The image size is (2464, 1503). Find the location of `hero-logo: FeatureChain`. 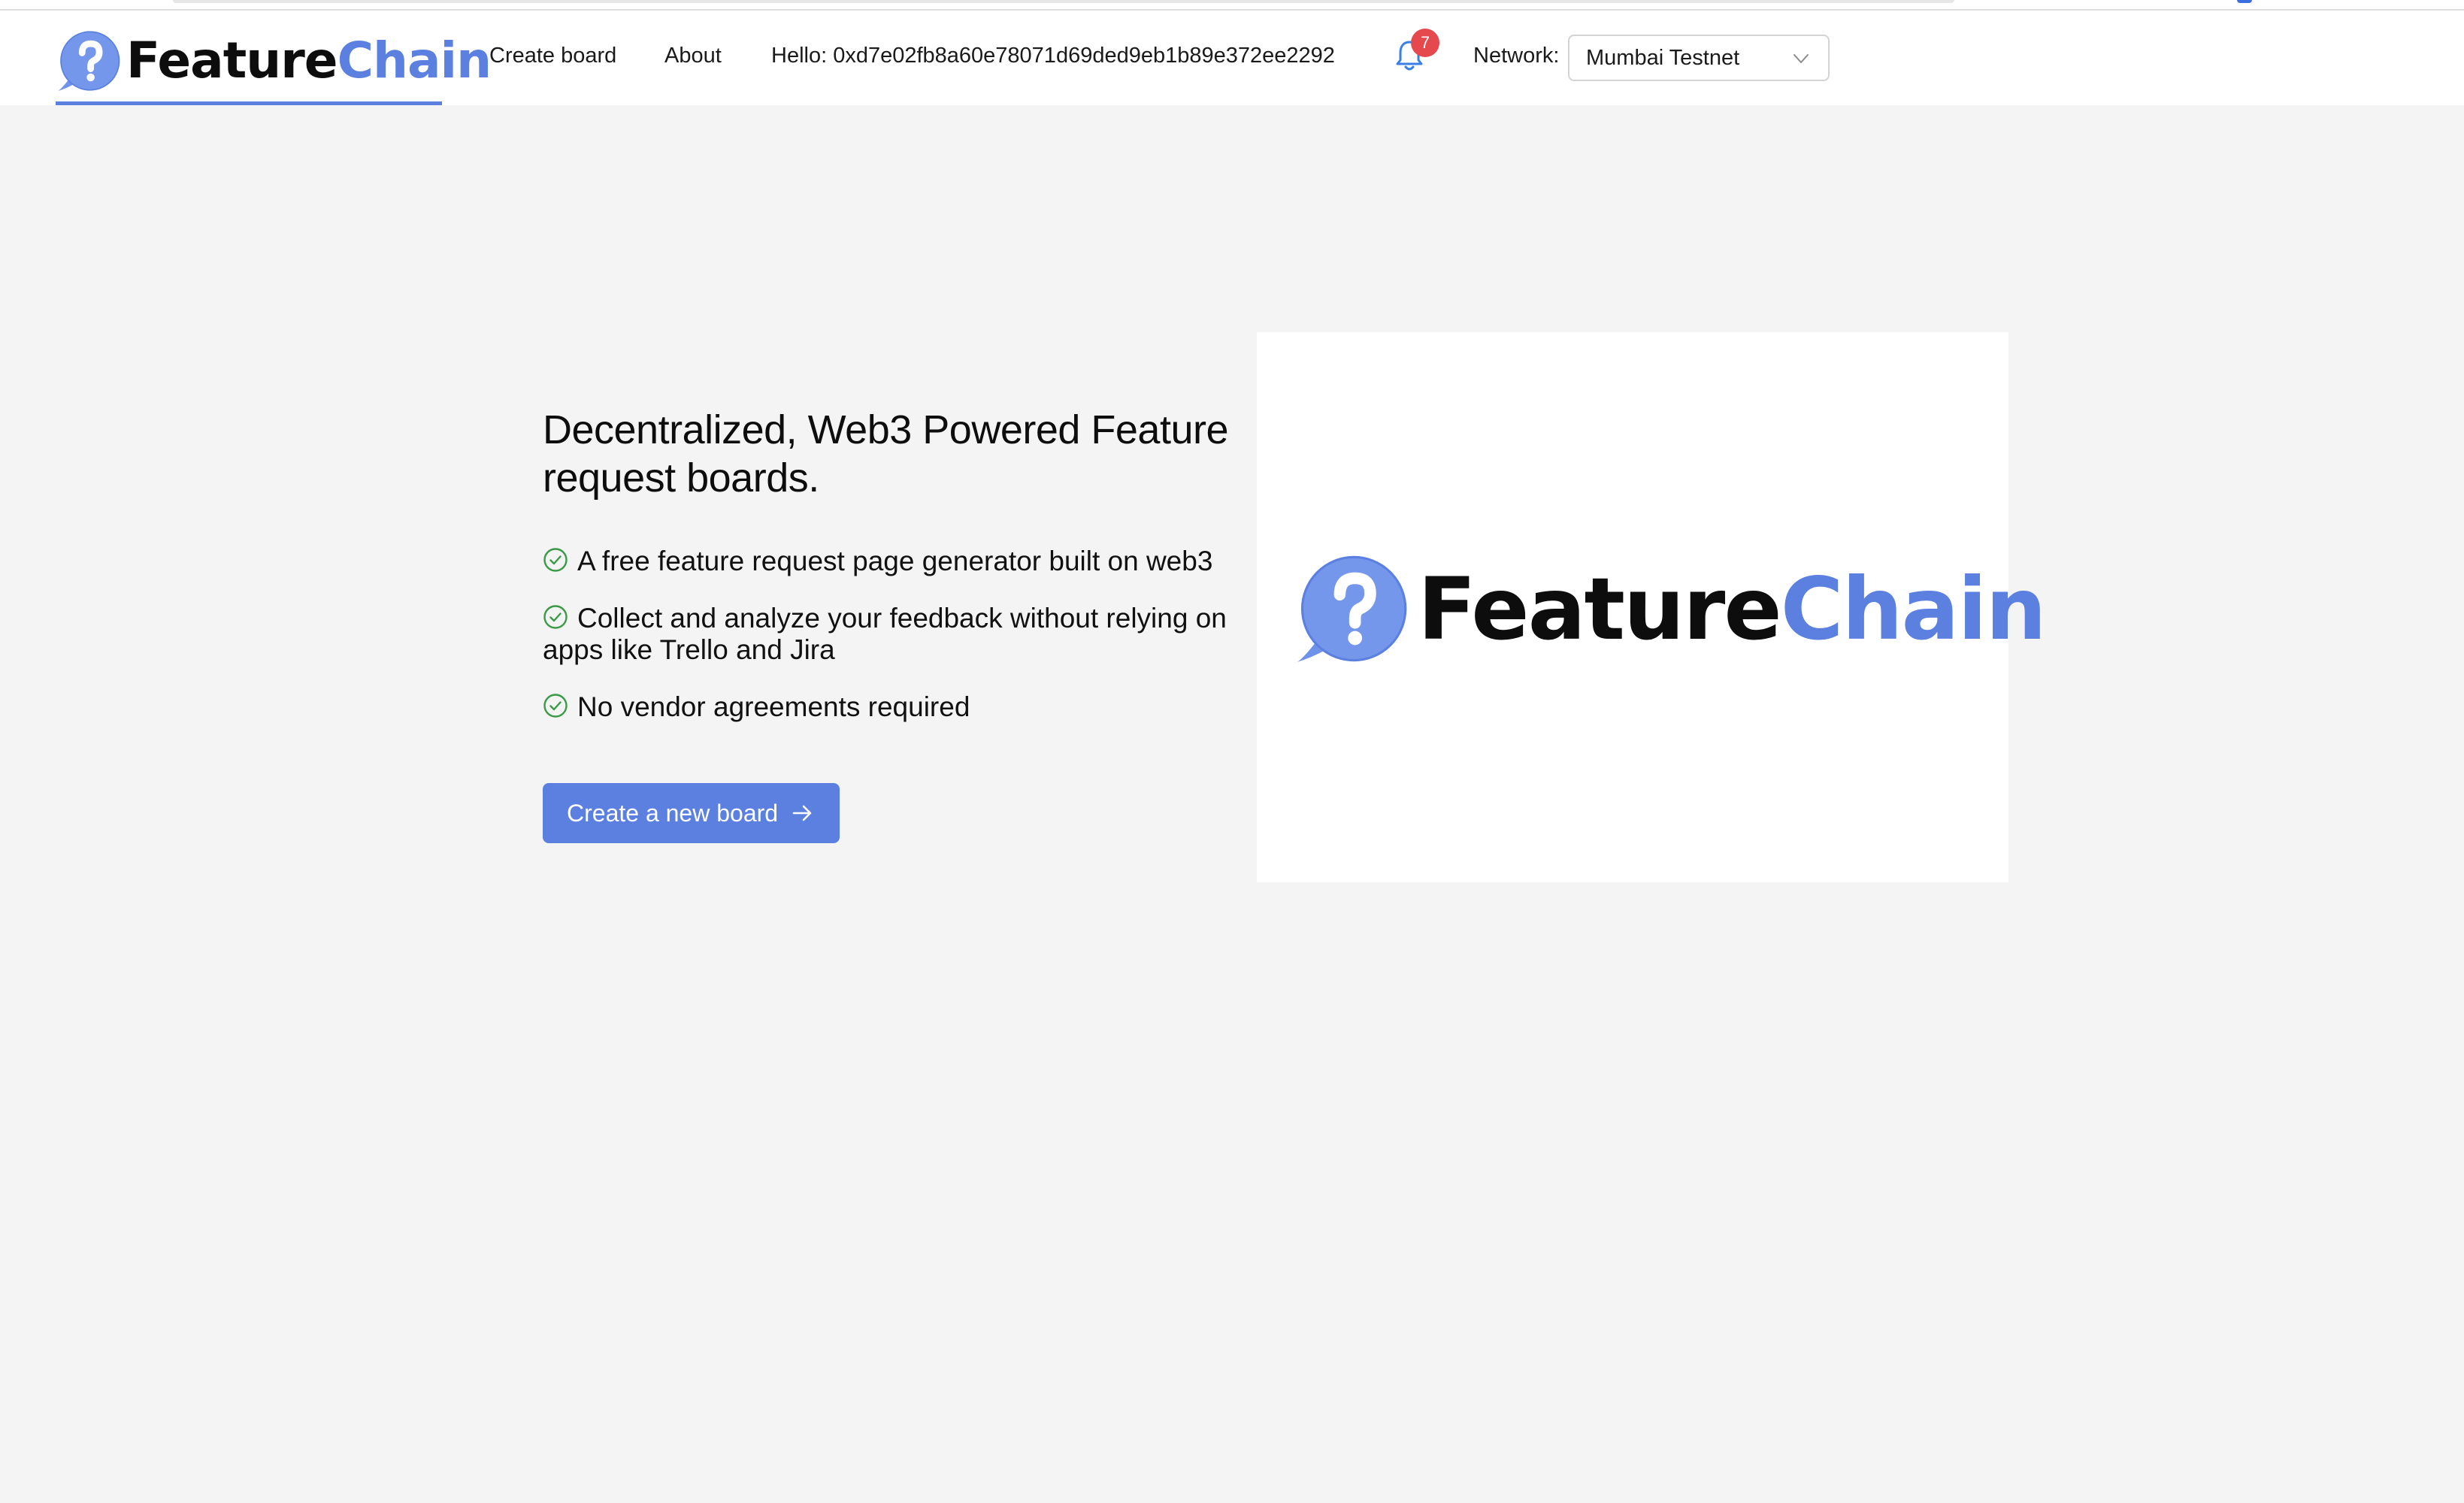

hero-logo: FeatureChain is located at coordinates (1670, 608).